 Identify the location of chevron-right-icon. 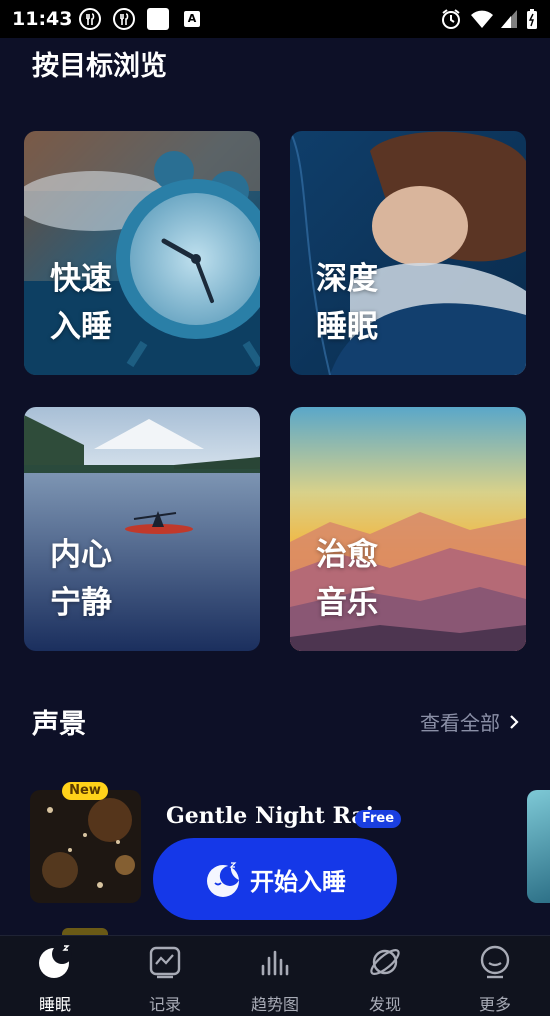
(514, 721).